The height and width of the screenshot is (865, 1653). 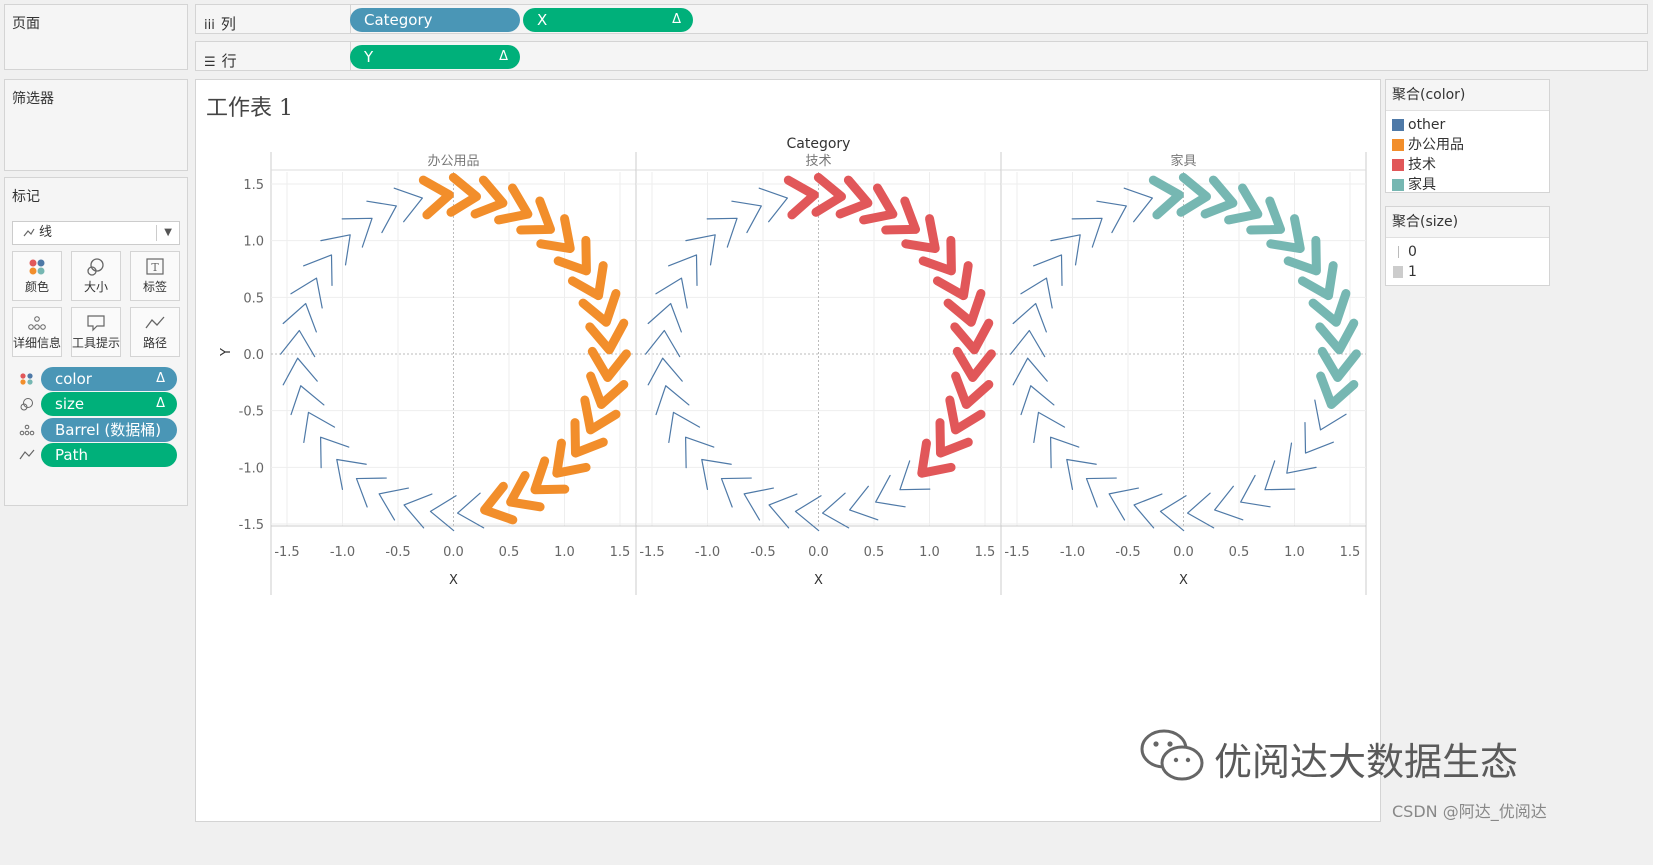 What do you see at coordinates (608, 20) in the screenshot?
I see `x-column-pill: XΔ` at bounding box center [608, 20].